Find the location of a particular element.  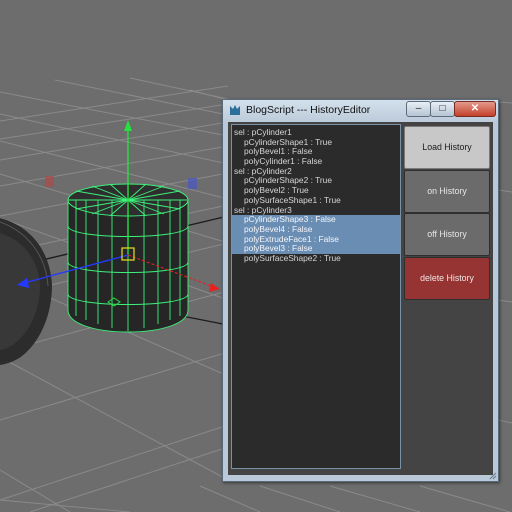

maya-window-icon is located at coordinates (235, 110).